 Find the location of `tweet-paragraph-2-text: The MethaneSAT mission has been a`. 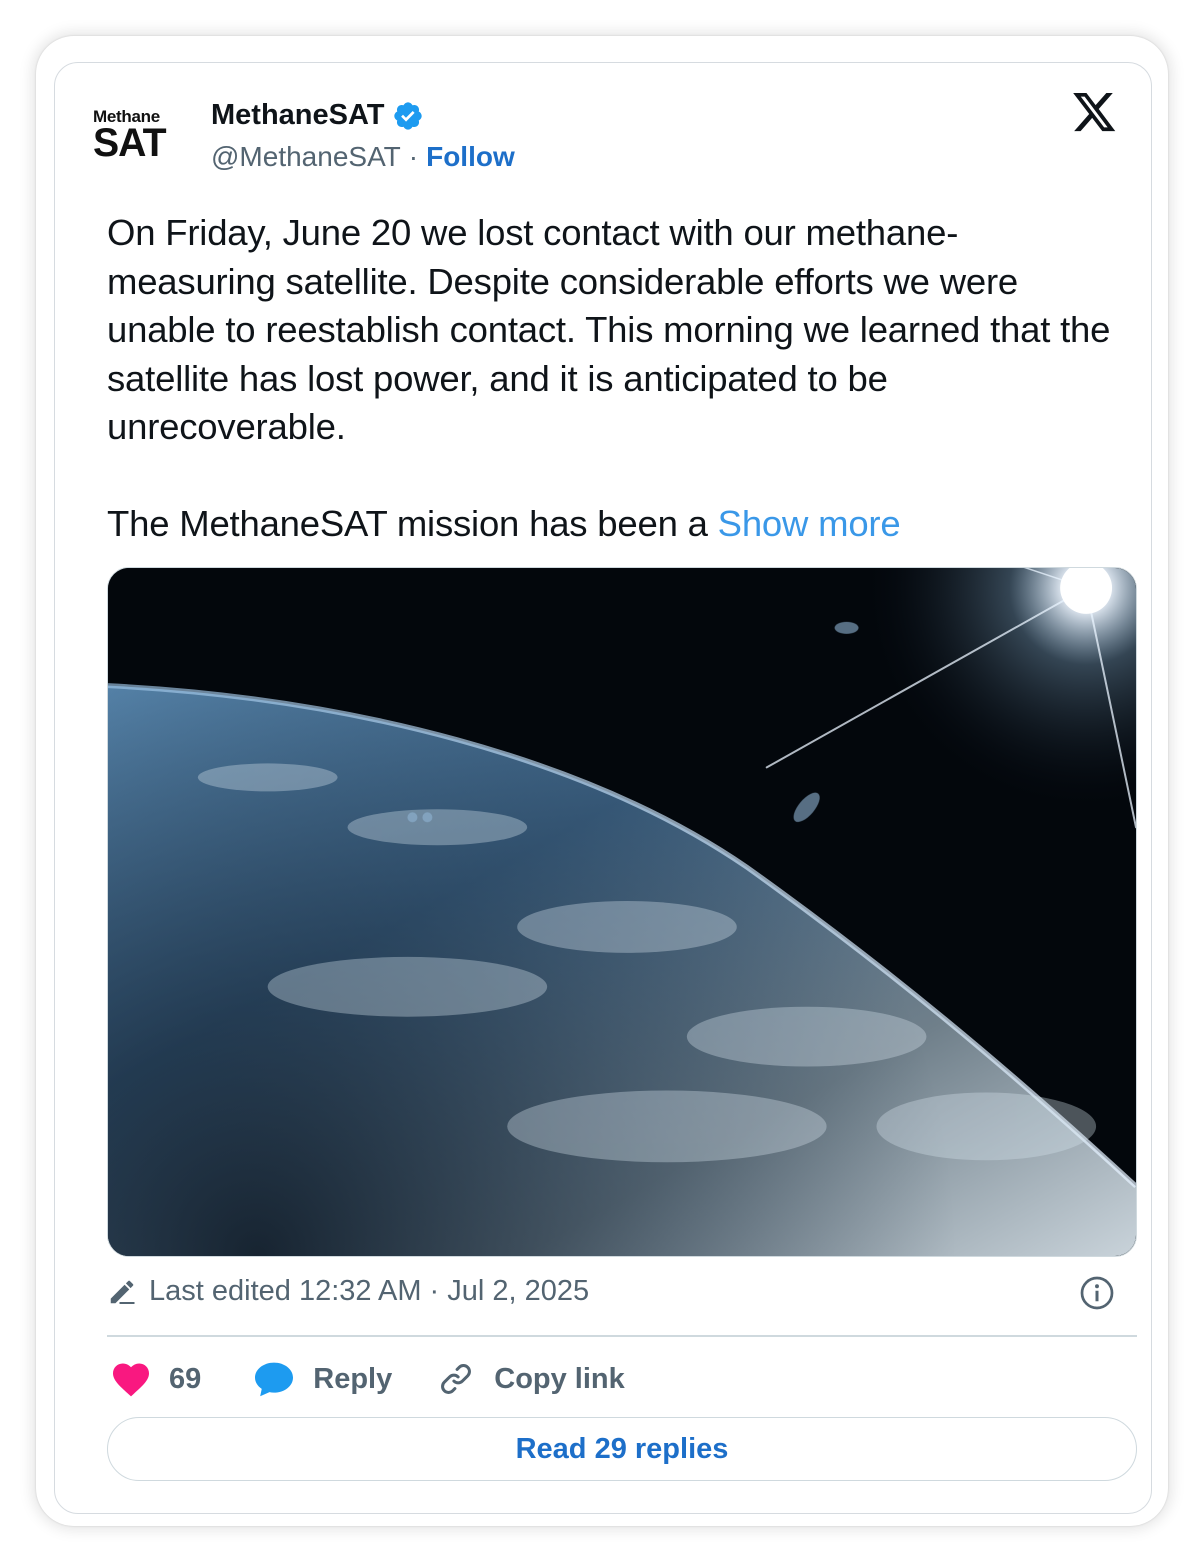

tweet-paragraph-2-text: The MethaneSAT mission has been a is located at coordinates (412, 523).